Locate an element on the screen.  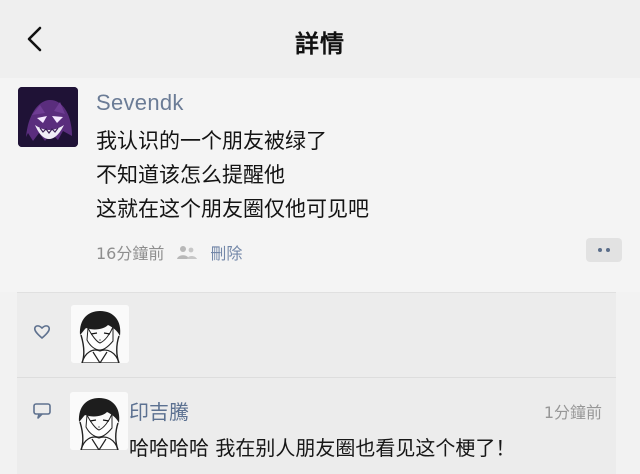
poster-avatar is located at coordinates (48, 117).